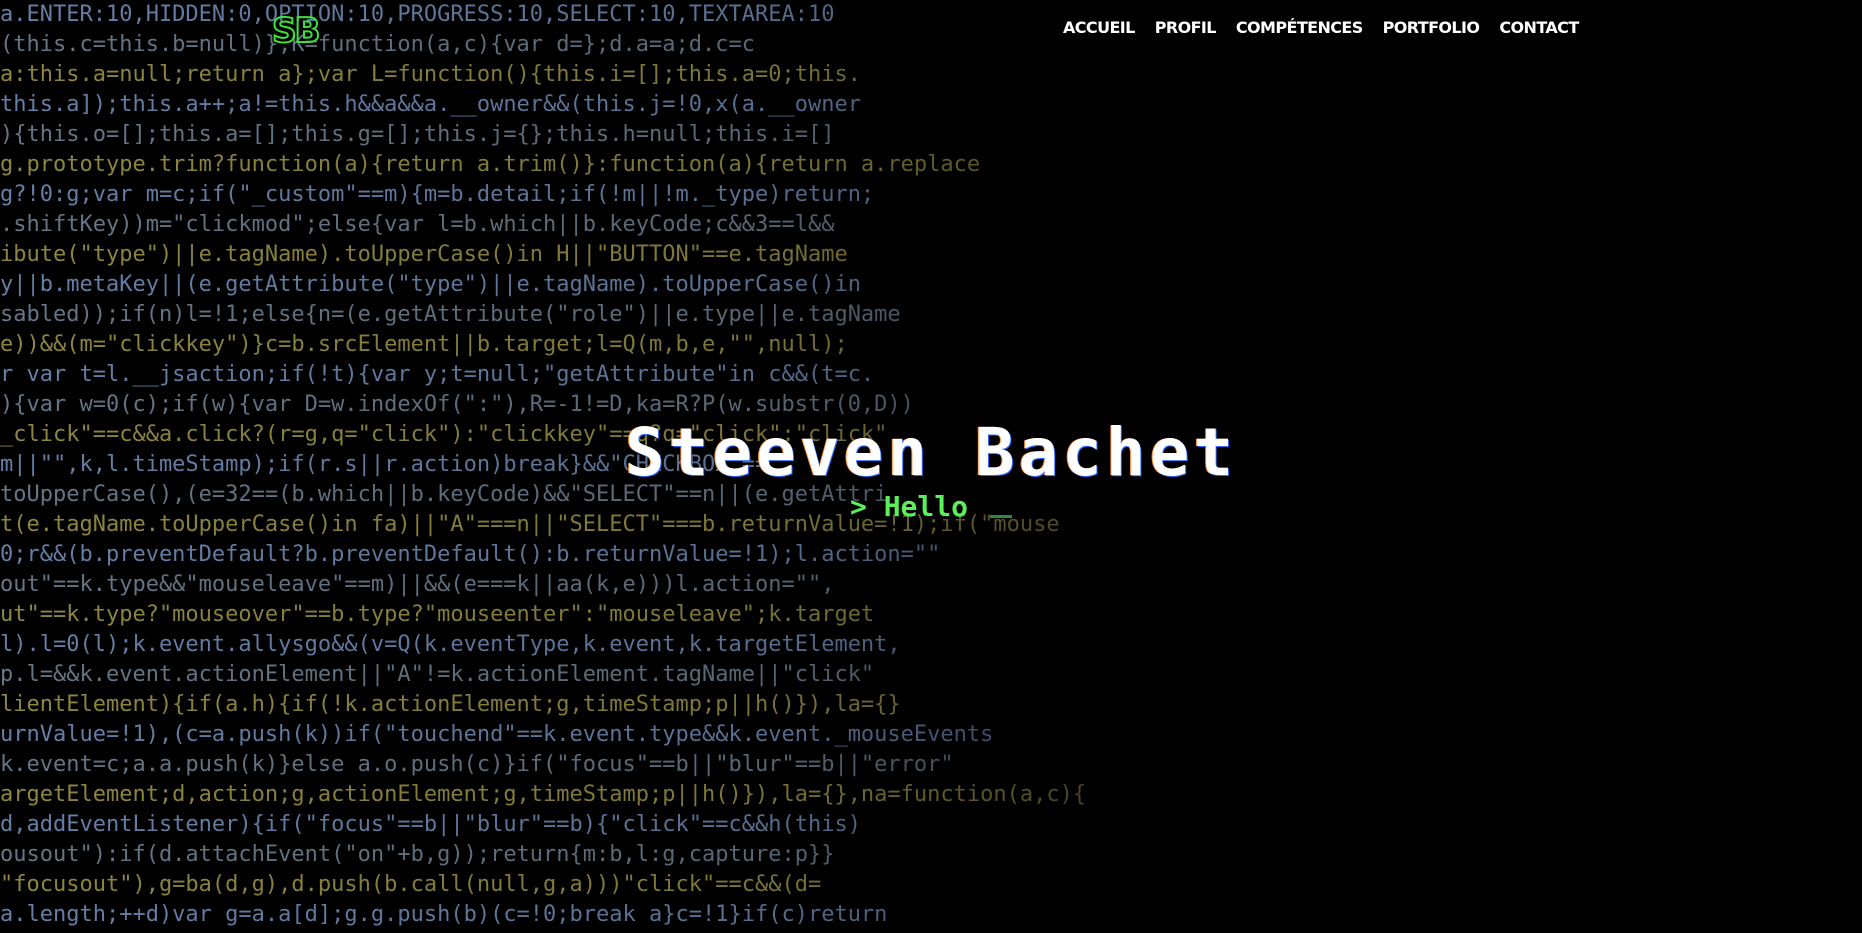  What do you see at coordinates (1001, 516) in the screenshot?
I see `text-cursor` at bounding box center [1001, 516].